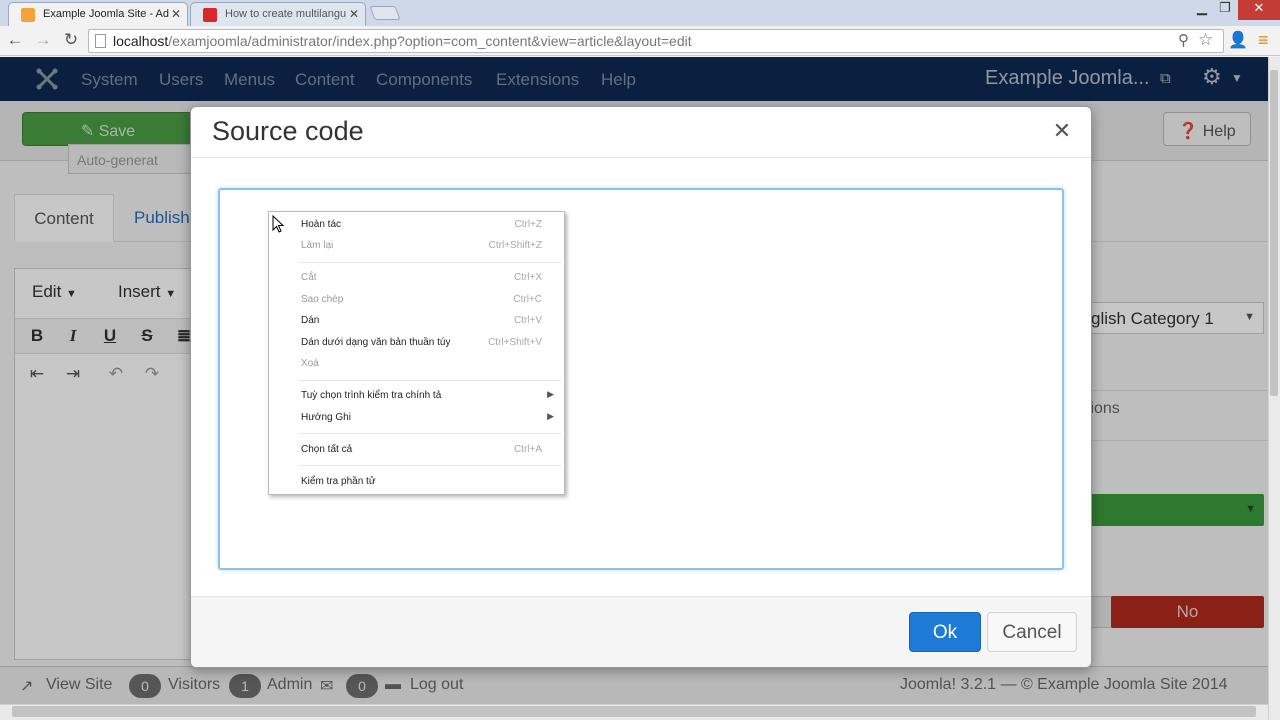 The height and width of the screenshot is (720, 1280). Describe the element at coordinates (1274, 233) in the screenshot. I see `vertical-scroll-thumb` at that location.